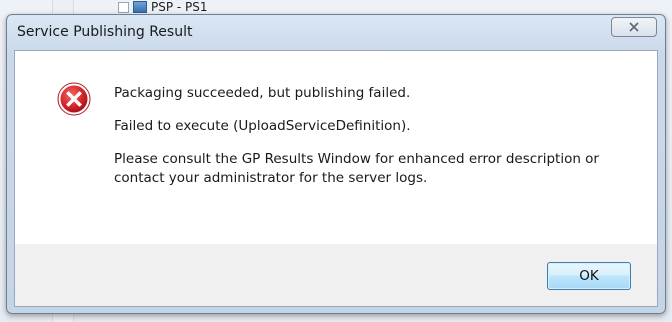 This screenshot has height=322, width=672. I want to click on error-icon, so click(74, 99).